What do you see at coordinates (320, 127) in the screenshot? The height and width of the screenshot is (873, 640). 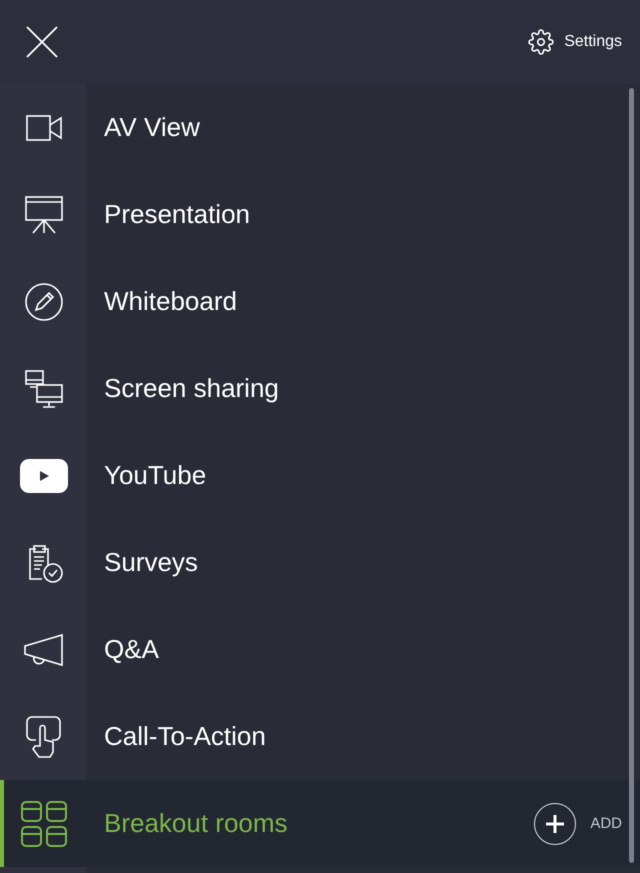 I see `menu-item: AV View` at bounding box center [320, 127].